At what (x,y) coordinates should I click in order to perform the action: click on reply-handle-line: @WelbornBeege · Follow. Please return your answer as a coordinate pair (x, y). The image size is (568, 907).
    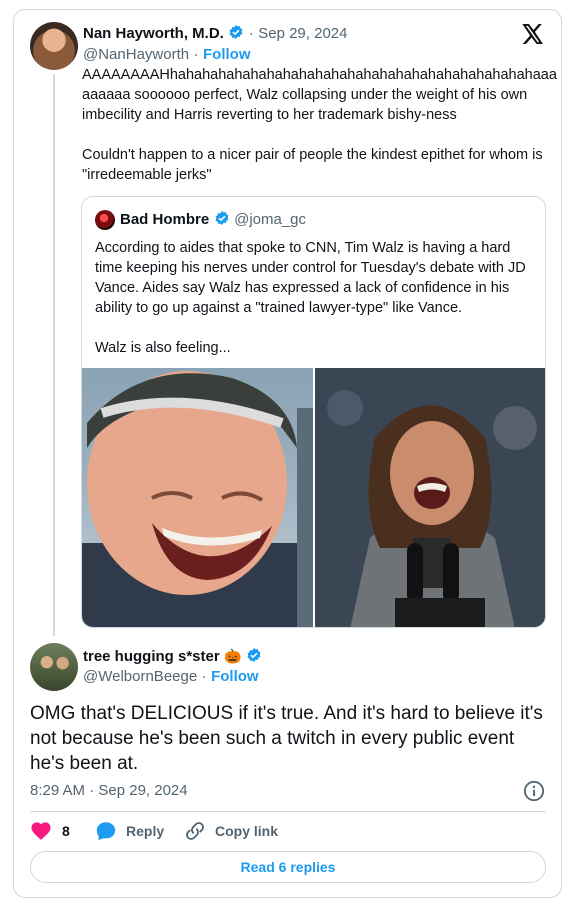
    Looking at the image, I should click on (171, 677).